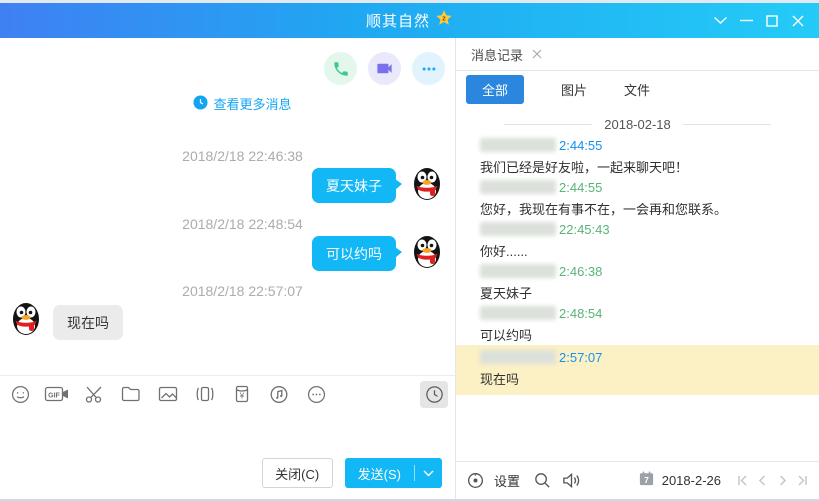 This screenshot has width=819, height=501. I want to click on entry-text: 我们已经是好友啦，一起来聊天吧！, so click(584, 167).